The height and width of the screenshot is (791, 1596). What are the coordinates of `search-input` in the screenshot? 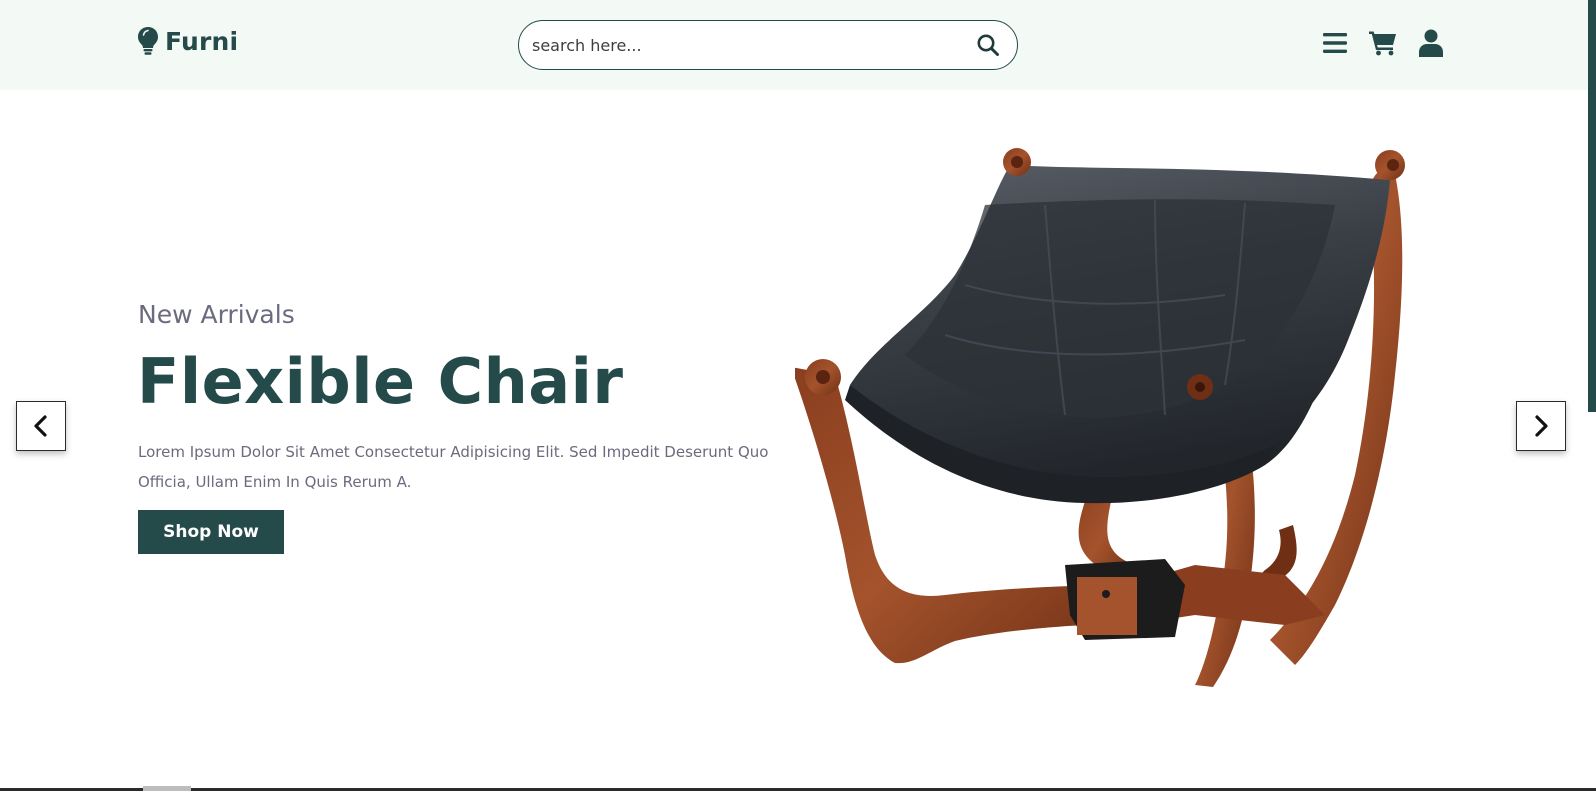 It's located at (753, 45).